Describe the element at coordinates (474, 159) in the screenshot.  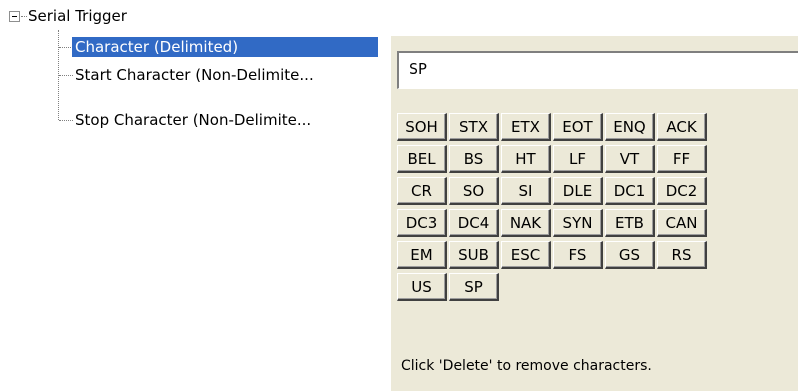
I see `key-bs-button: BS` at that location.